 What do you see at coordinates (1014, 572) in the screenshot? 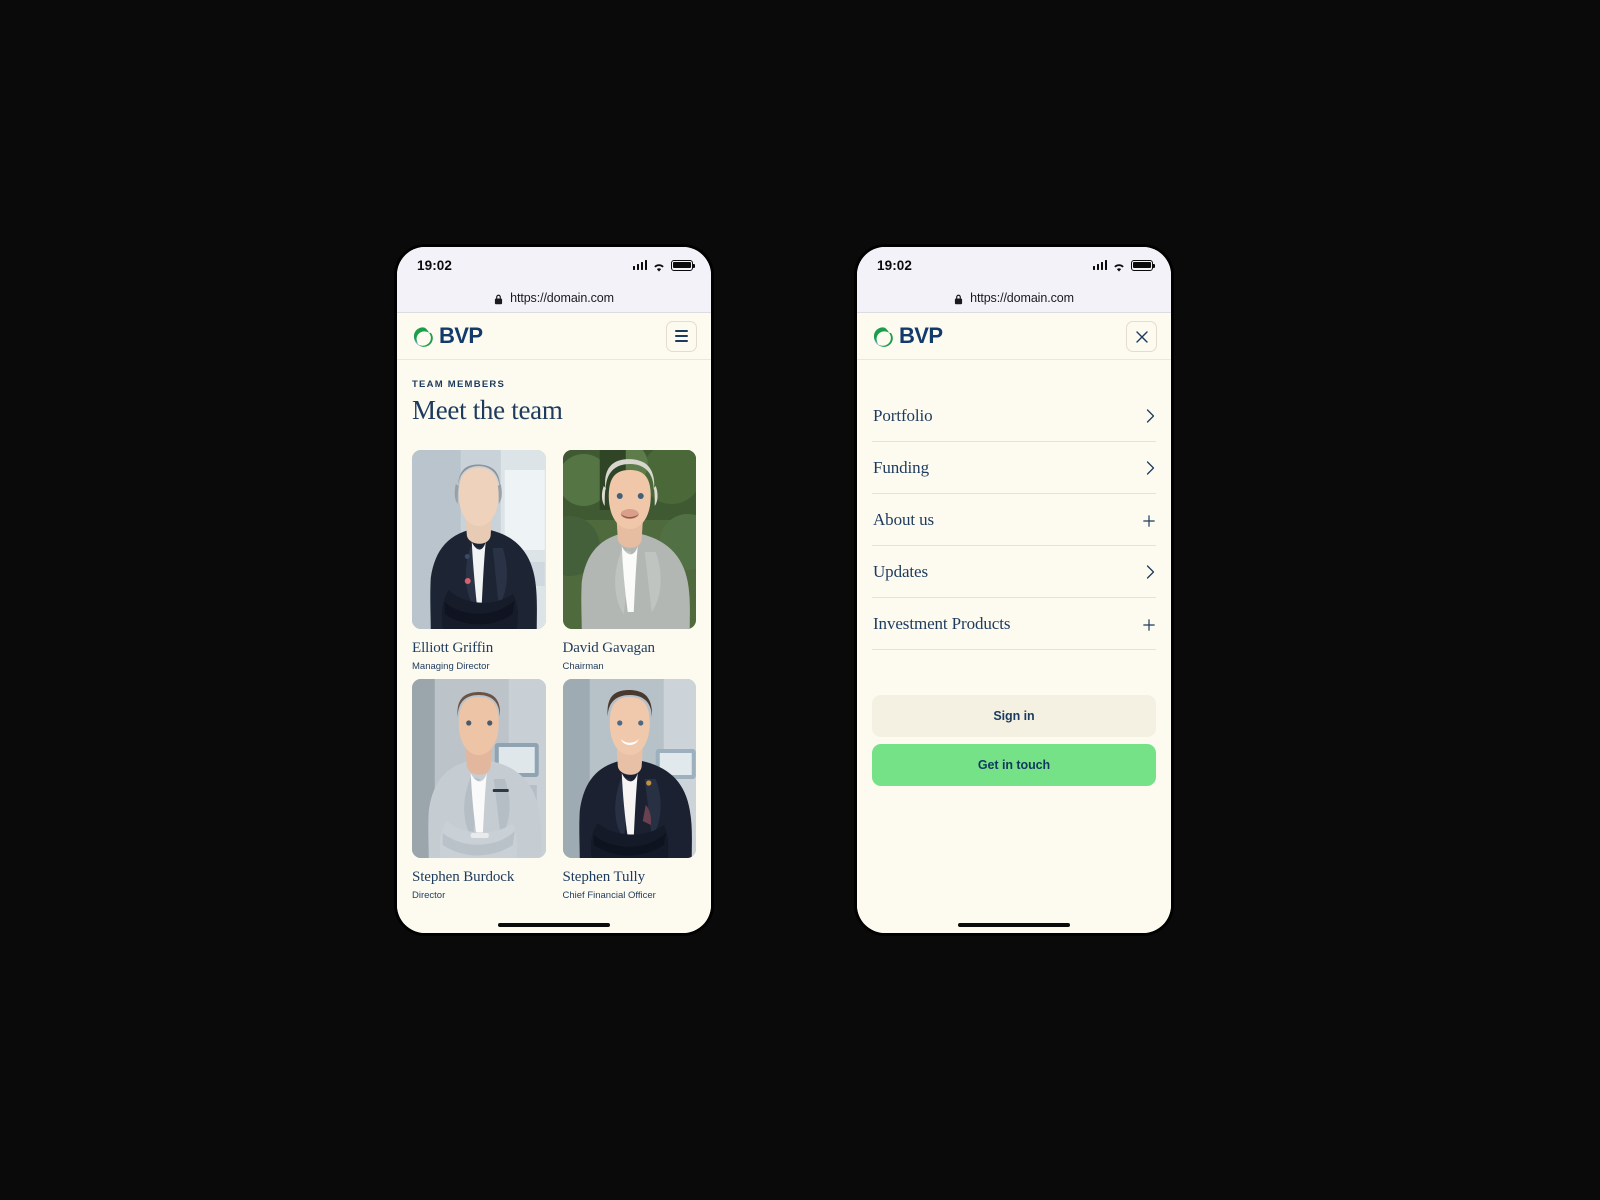
I see `nav-item-updates: Updates` at bounding box center [1014, 572].